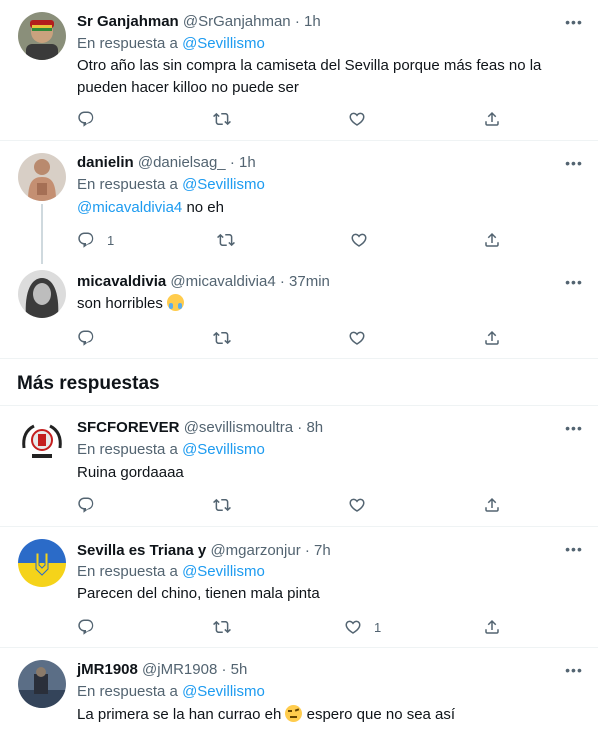 The width and height of the screenshot is (598, 729). What do you see at coordinates (322, 304) in the screenshot?
I see `tweet-text: son horribles` at bounding box center [322, 304].